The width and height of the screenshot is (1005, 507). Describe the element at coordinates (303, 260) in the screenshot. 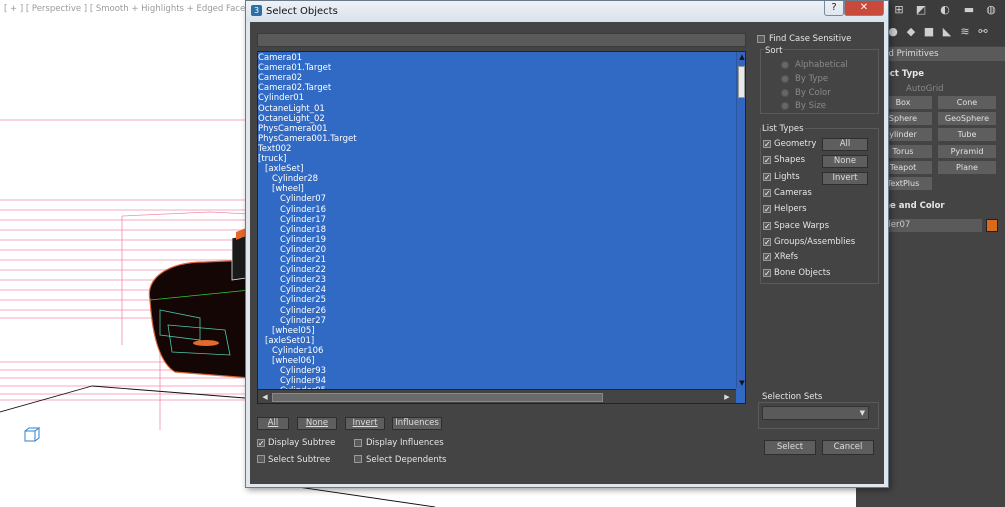

I see `object-list-item: Cylinder21` at that location.